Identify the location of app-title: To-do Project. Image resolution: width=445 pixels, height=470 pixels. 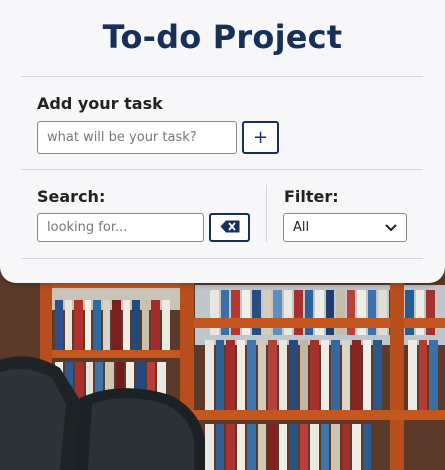
(222, 37).